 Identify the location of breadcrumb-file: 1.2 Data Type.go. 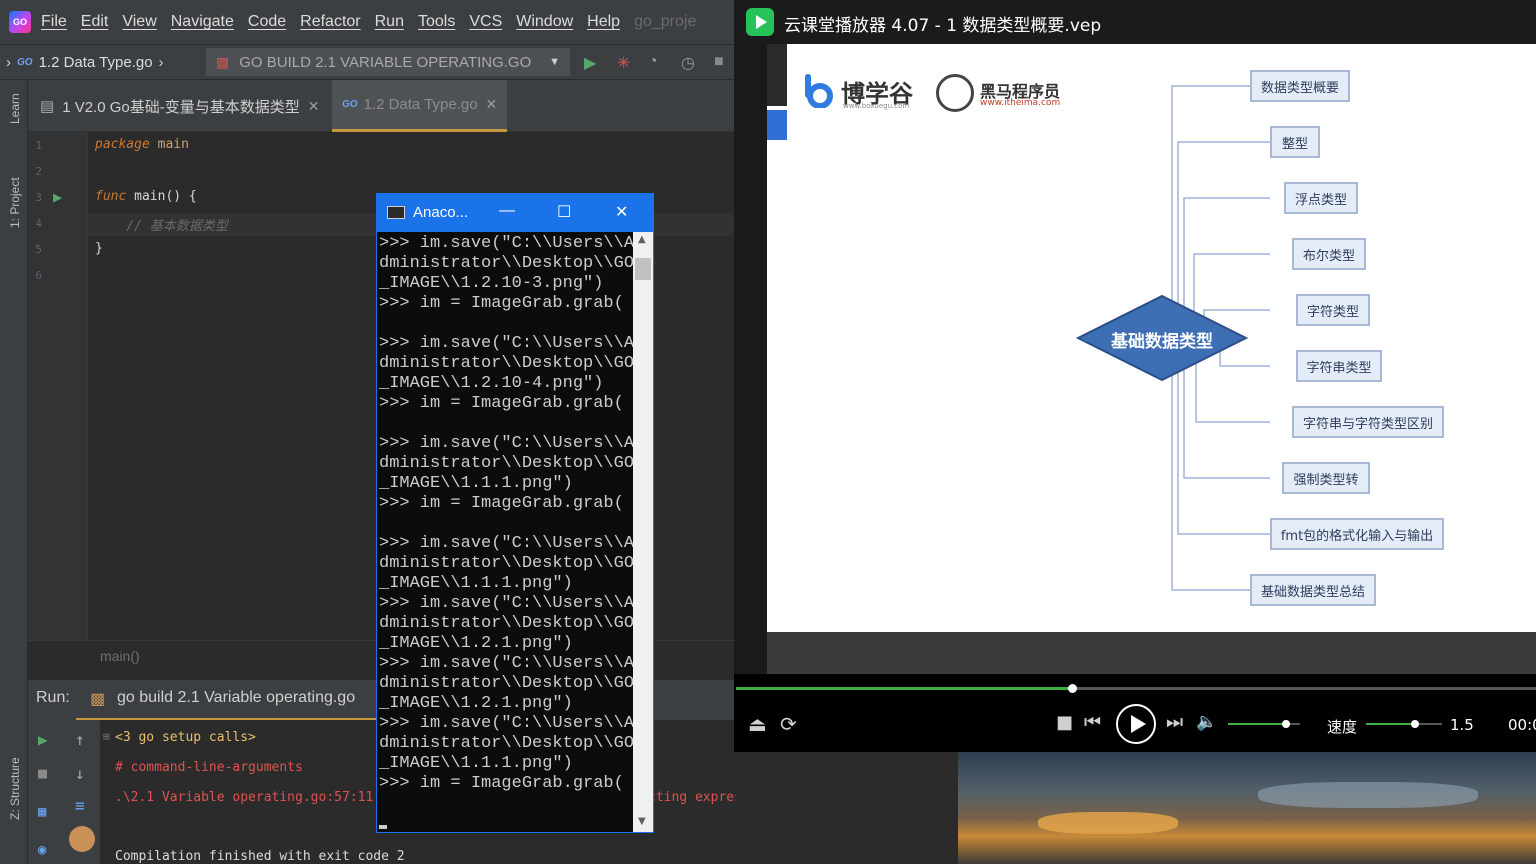
(96, 62).